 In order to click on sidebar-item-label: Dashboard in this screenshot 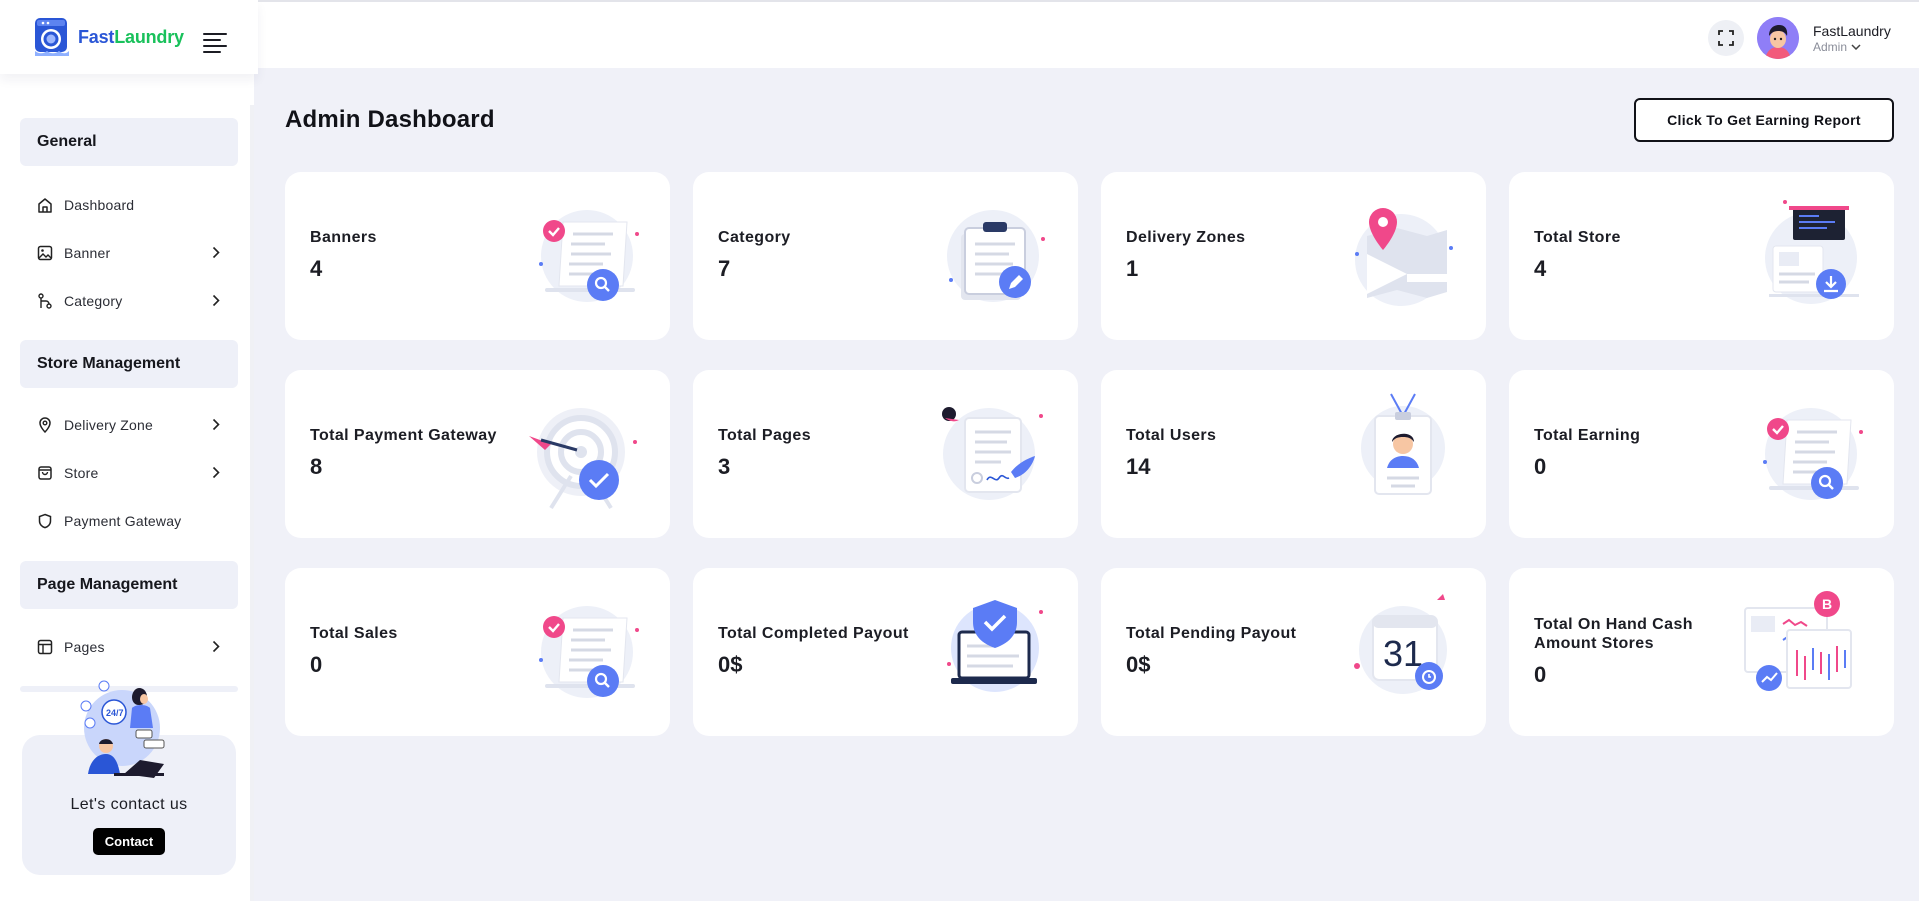, I will do `click(99, 205)`.